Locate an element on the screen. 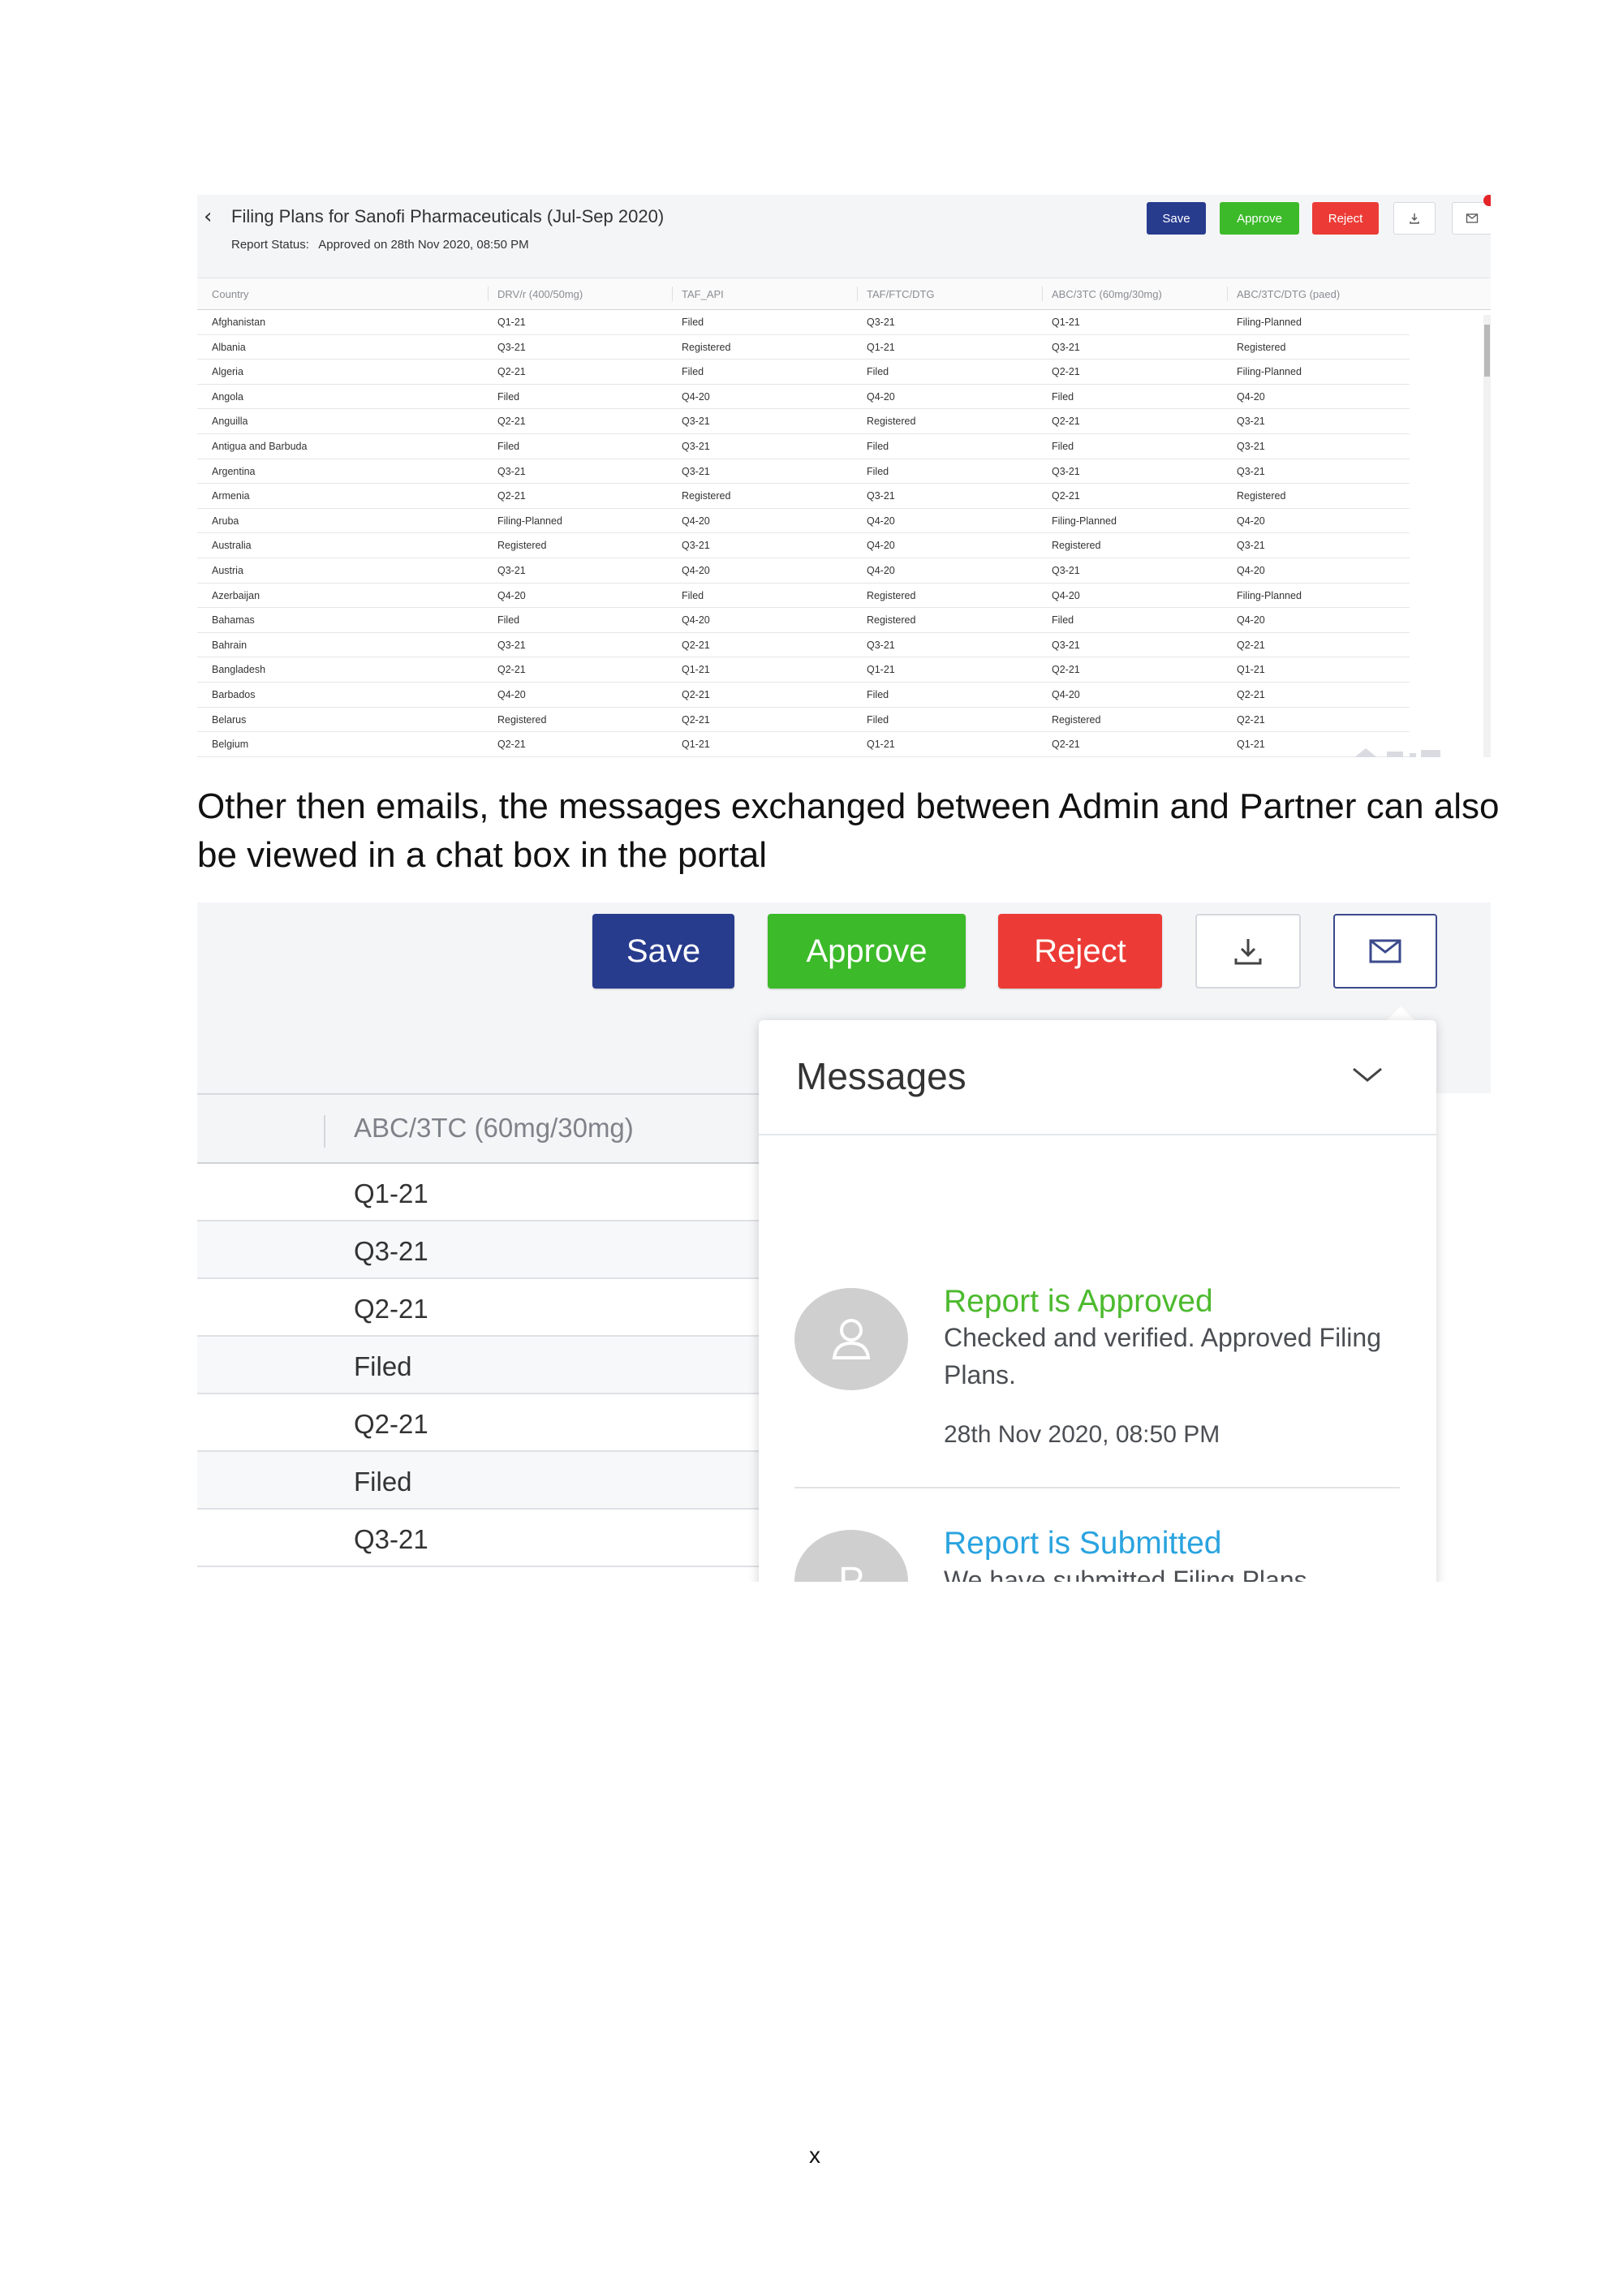 Image resolution: width=1623 pixels, height=2296 pixels. avatar is located at coordinates (851, 1339).